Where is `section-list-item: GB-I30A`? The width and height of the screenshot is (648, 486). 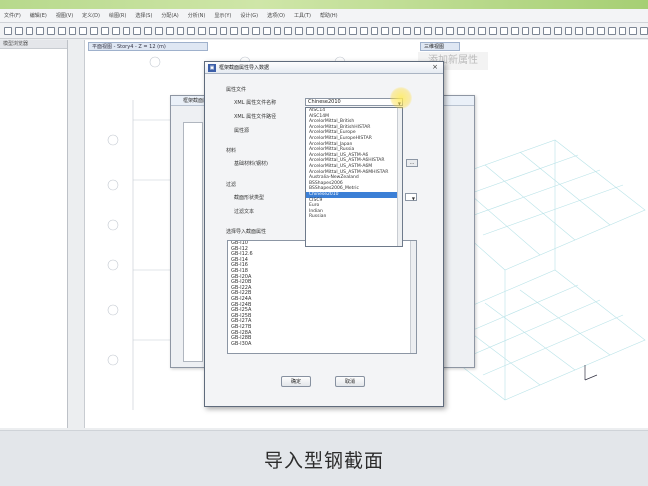 section-list-item: GB-I30A is located at coordinates (322, 344).